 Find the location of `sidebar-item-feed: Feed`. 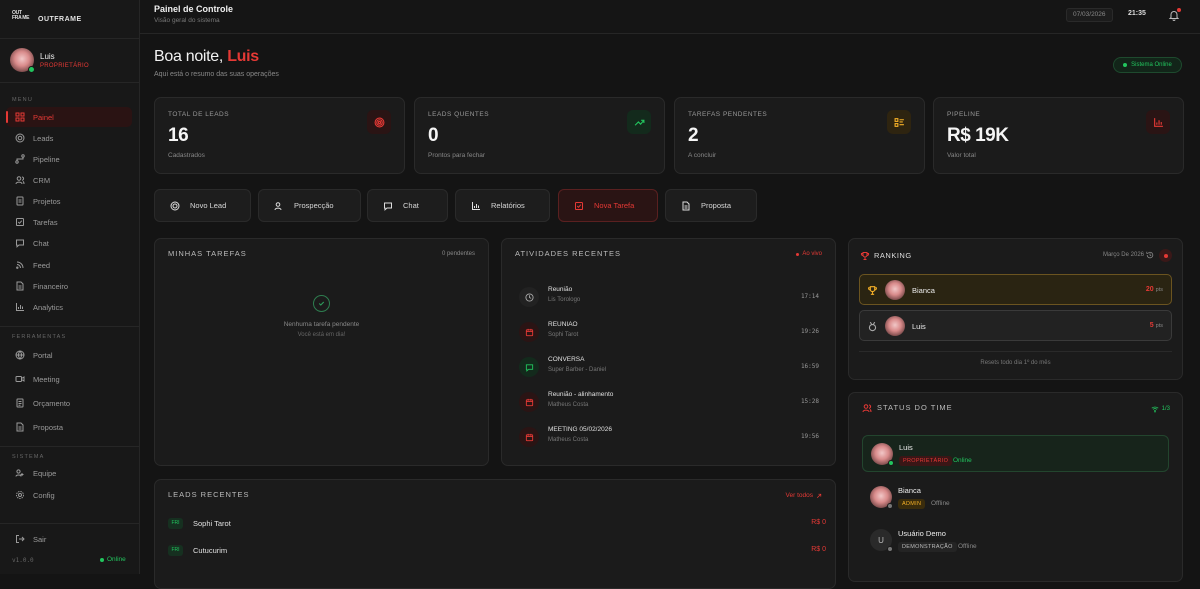

sidebar-item-feed: Feed is located at coordinates (69, 265).